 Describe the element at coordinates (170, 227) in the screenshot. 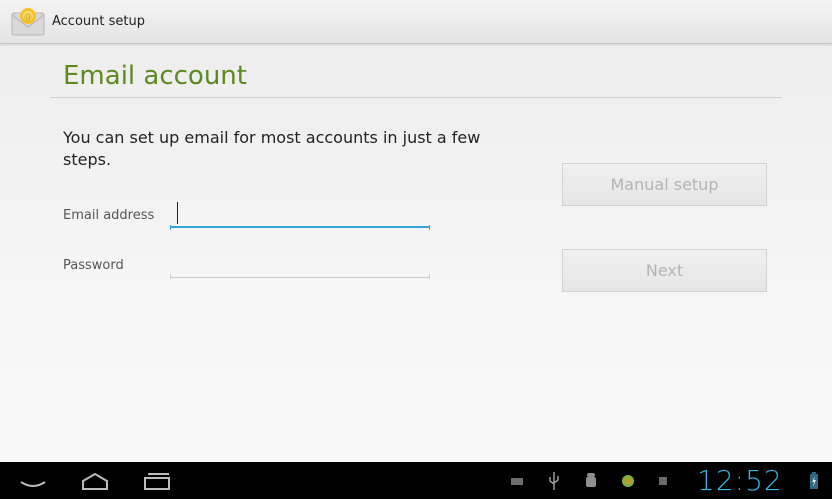

I see `email-field-left-tick` at that location.